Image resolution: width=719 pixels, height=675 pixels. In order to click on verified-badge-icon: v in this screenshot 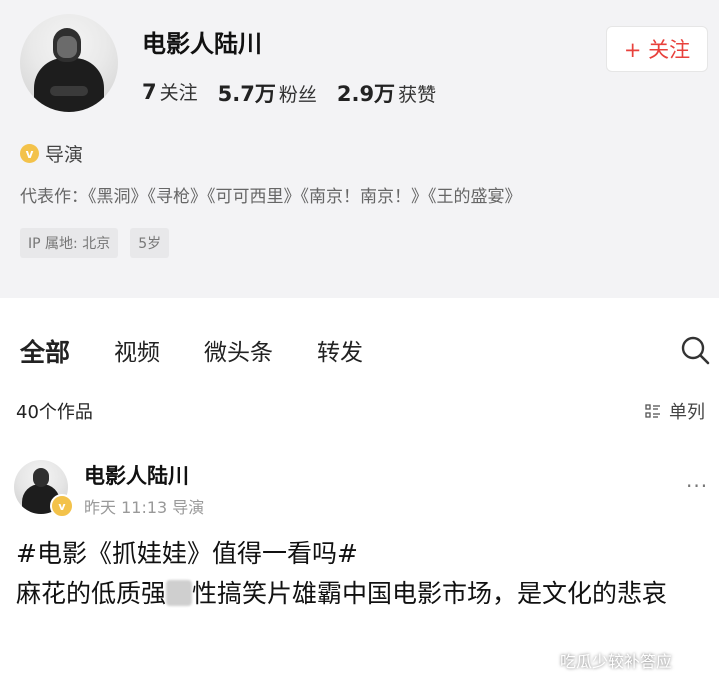, I will do `click(29, 153)`.